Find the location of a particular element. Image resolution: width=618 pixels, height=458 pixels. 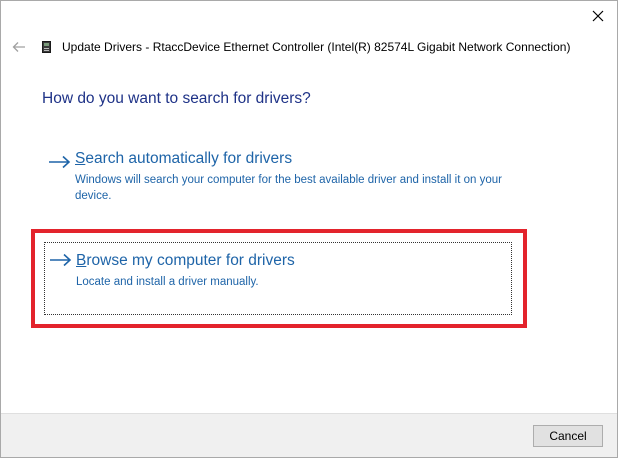

cancel-button: Cancel is located at coordinates (568, 436).